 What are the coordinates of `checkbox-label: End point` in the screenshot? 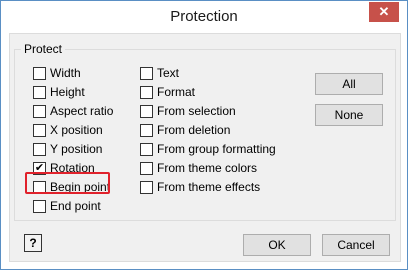 It's located at (75, 206).